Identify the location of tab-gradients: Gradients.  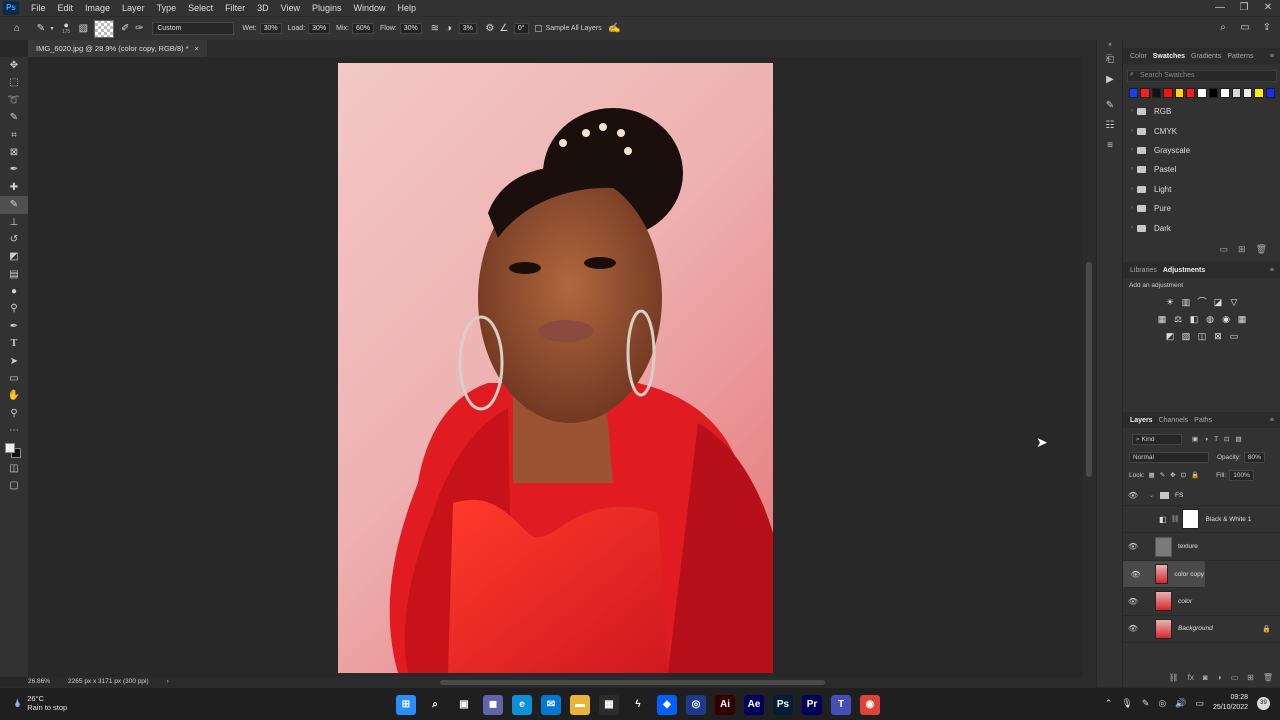
(1206, 56).